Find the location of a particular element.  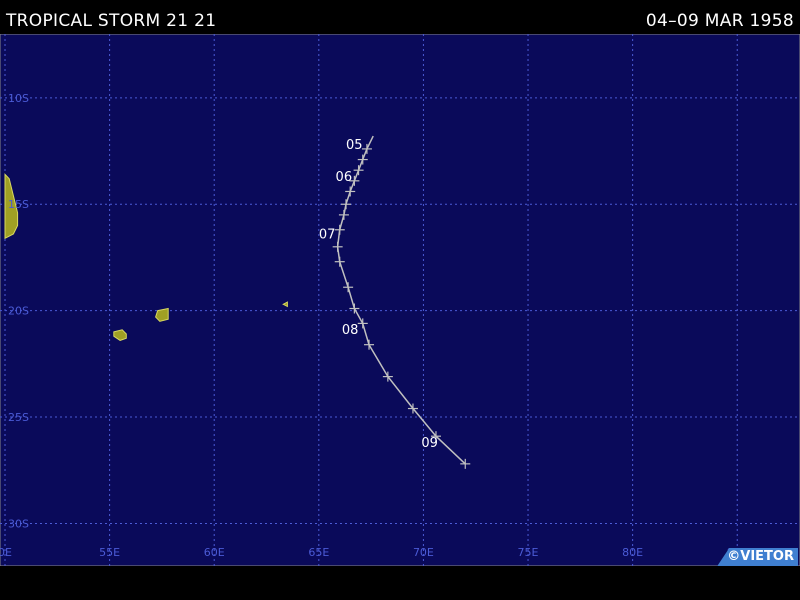

lon-label: 75E is located at coordinates (528, 552).